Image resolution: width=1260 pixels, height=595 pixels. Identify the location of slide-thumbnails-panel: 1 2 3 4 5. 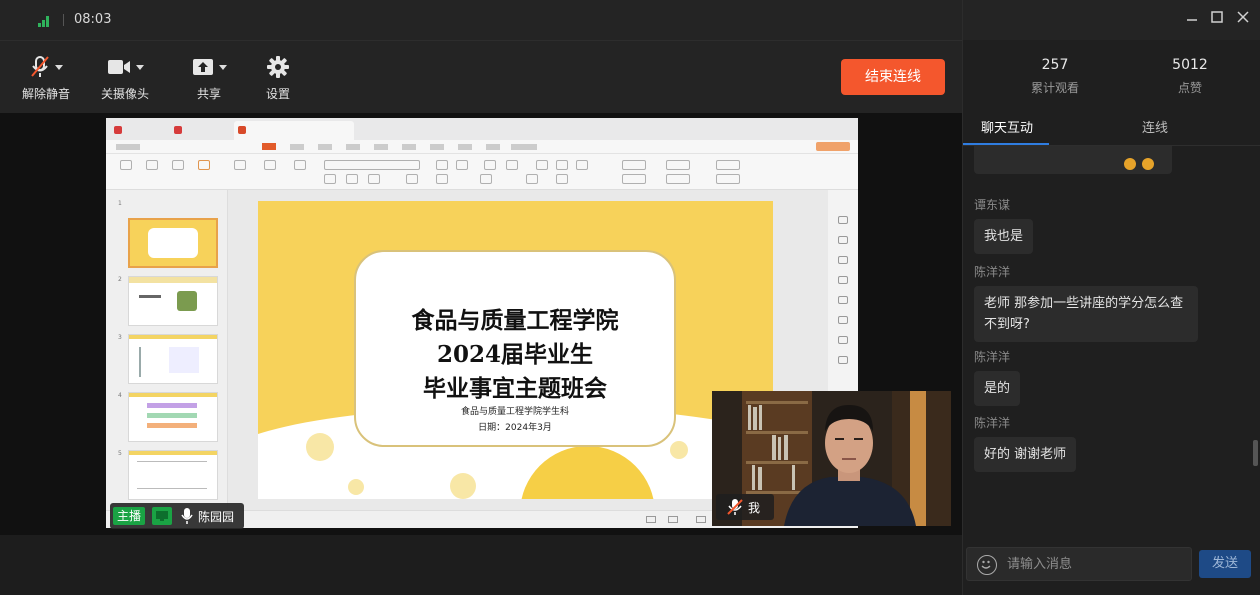
(167, 350).